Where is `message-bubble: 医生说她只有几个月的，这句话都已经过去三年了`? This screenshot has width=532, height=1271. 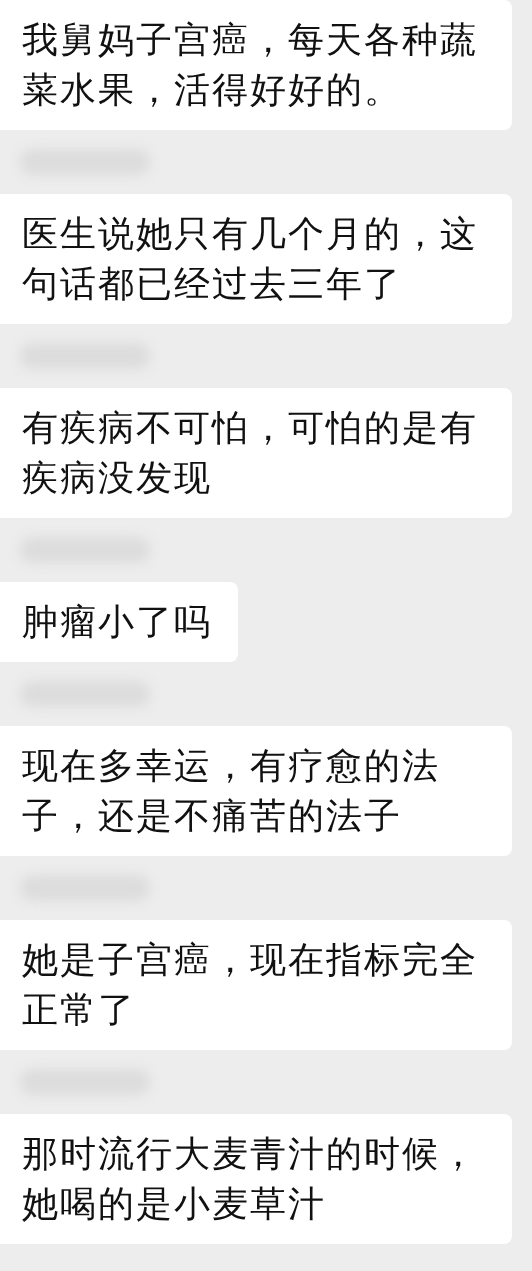 message-bubble: 医生说她只有几个月的，这句话都已经过去三年了 is located at coordinates (256, 259).